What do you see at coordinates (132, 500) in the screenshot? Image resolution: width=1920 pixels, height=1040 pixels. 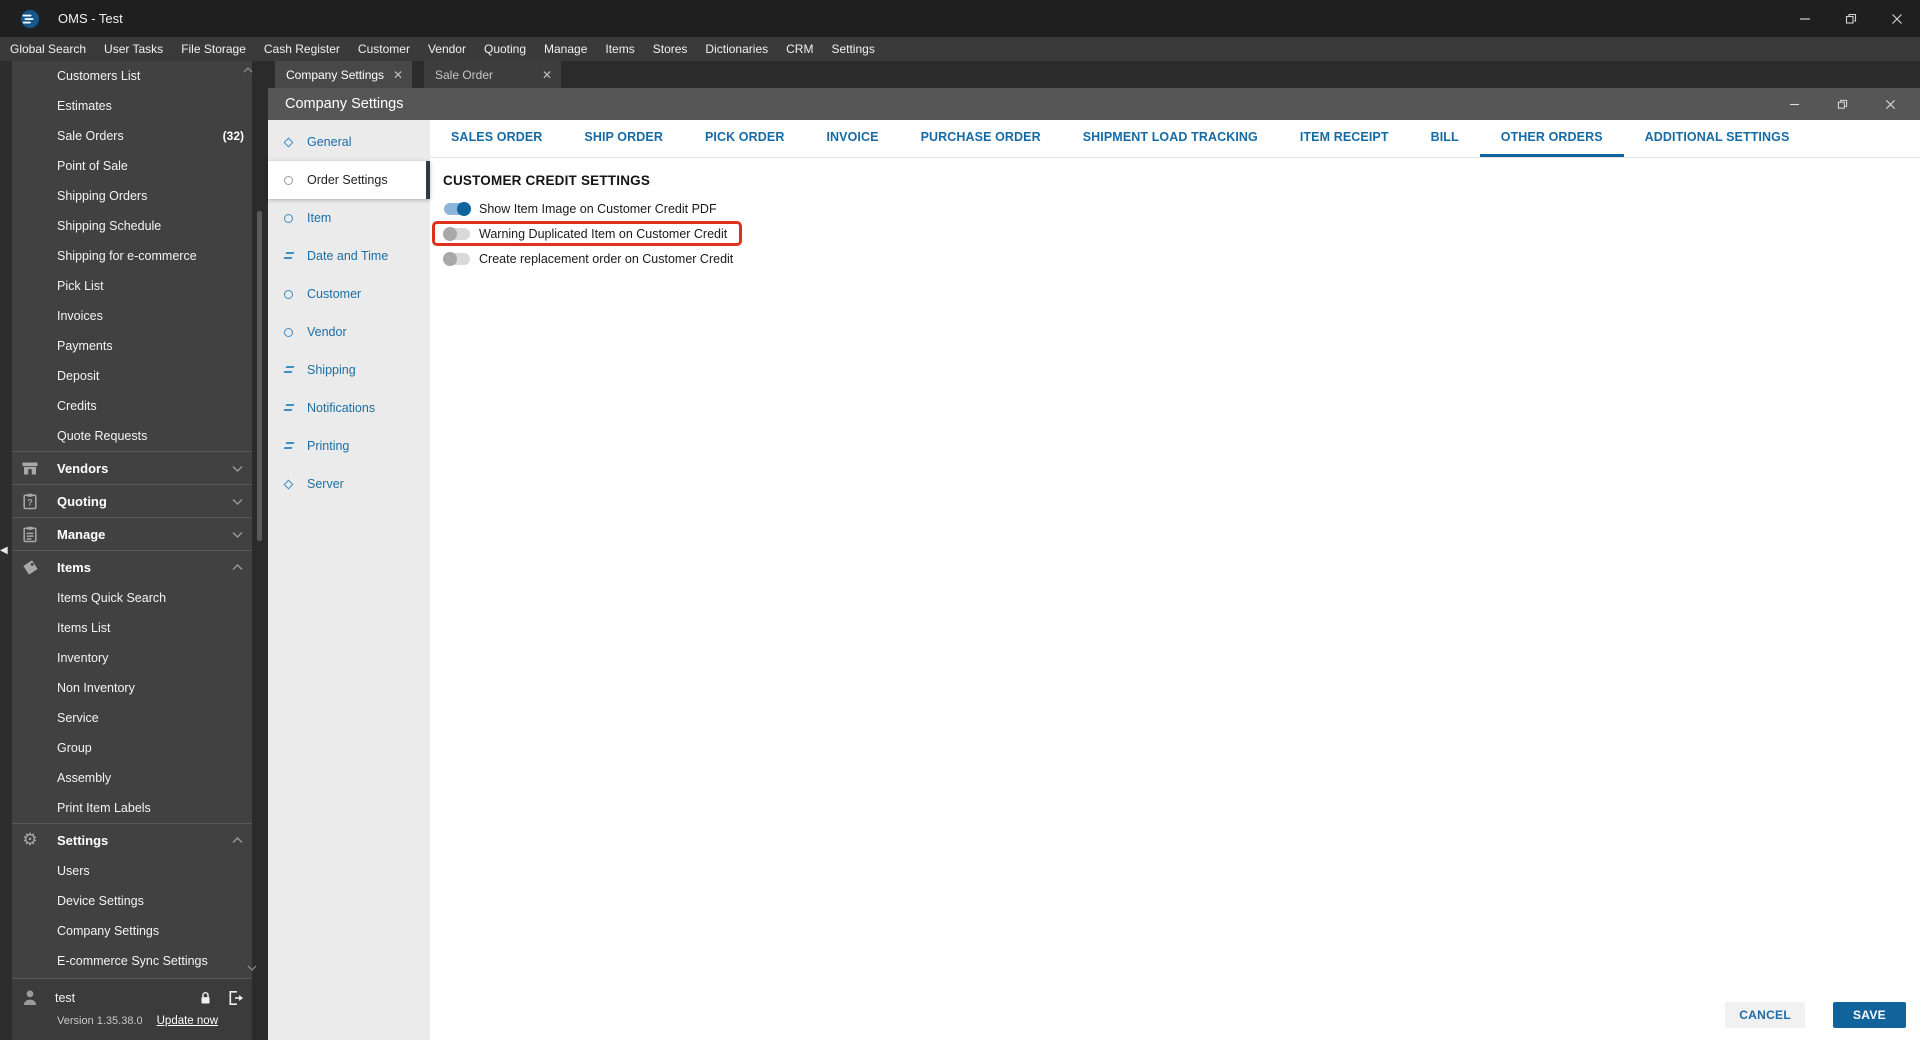 I see `sidebar-group-quoting: ? Quoting` at bounding box center [132, 500].